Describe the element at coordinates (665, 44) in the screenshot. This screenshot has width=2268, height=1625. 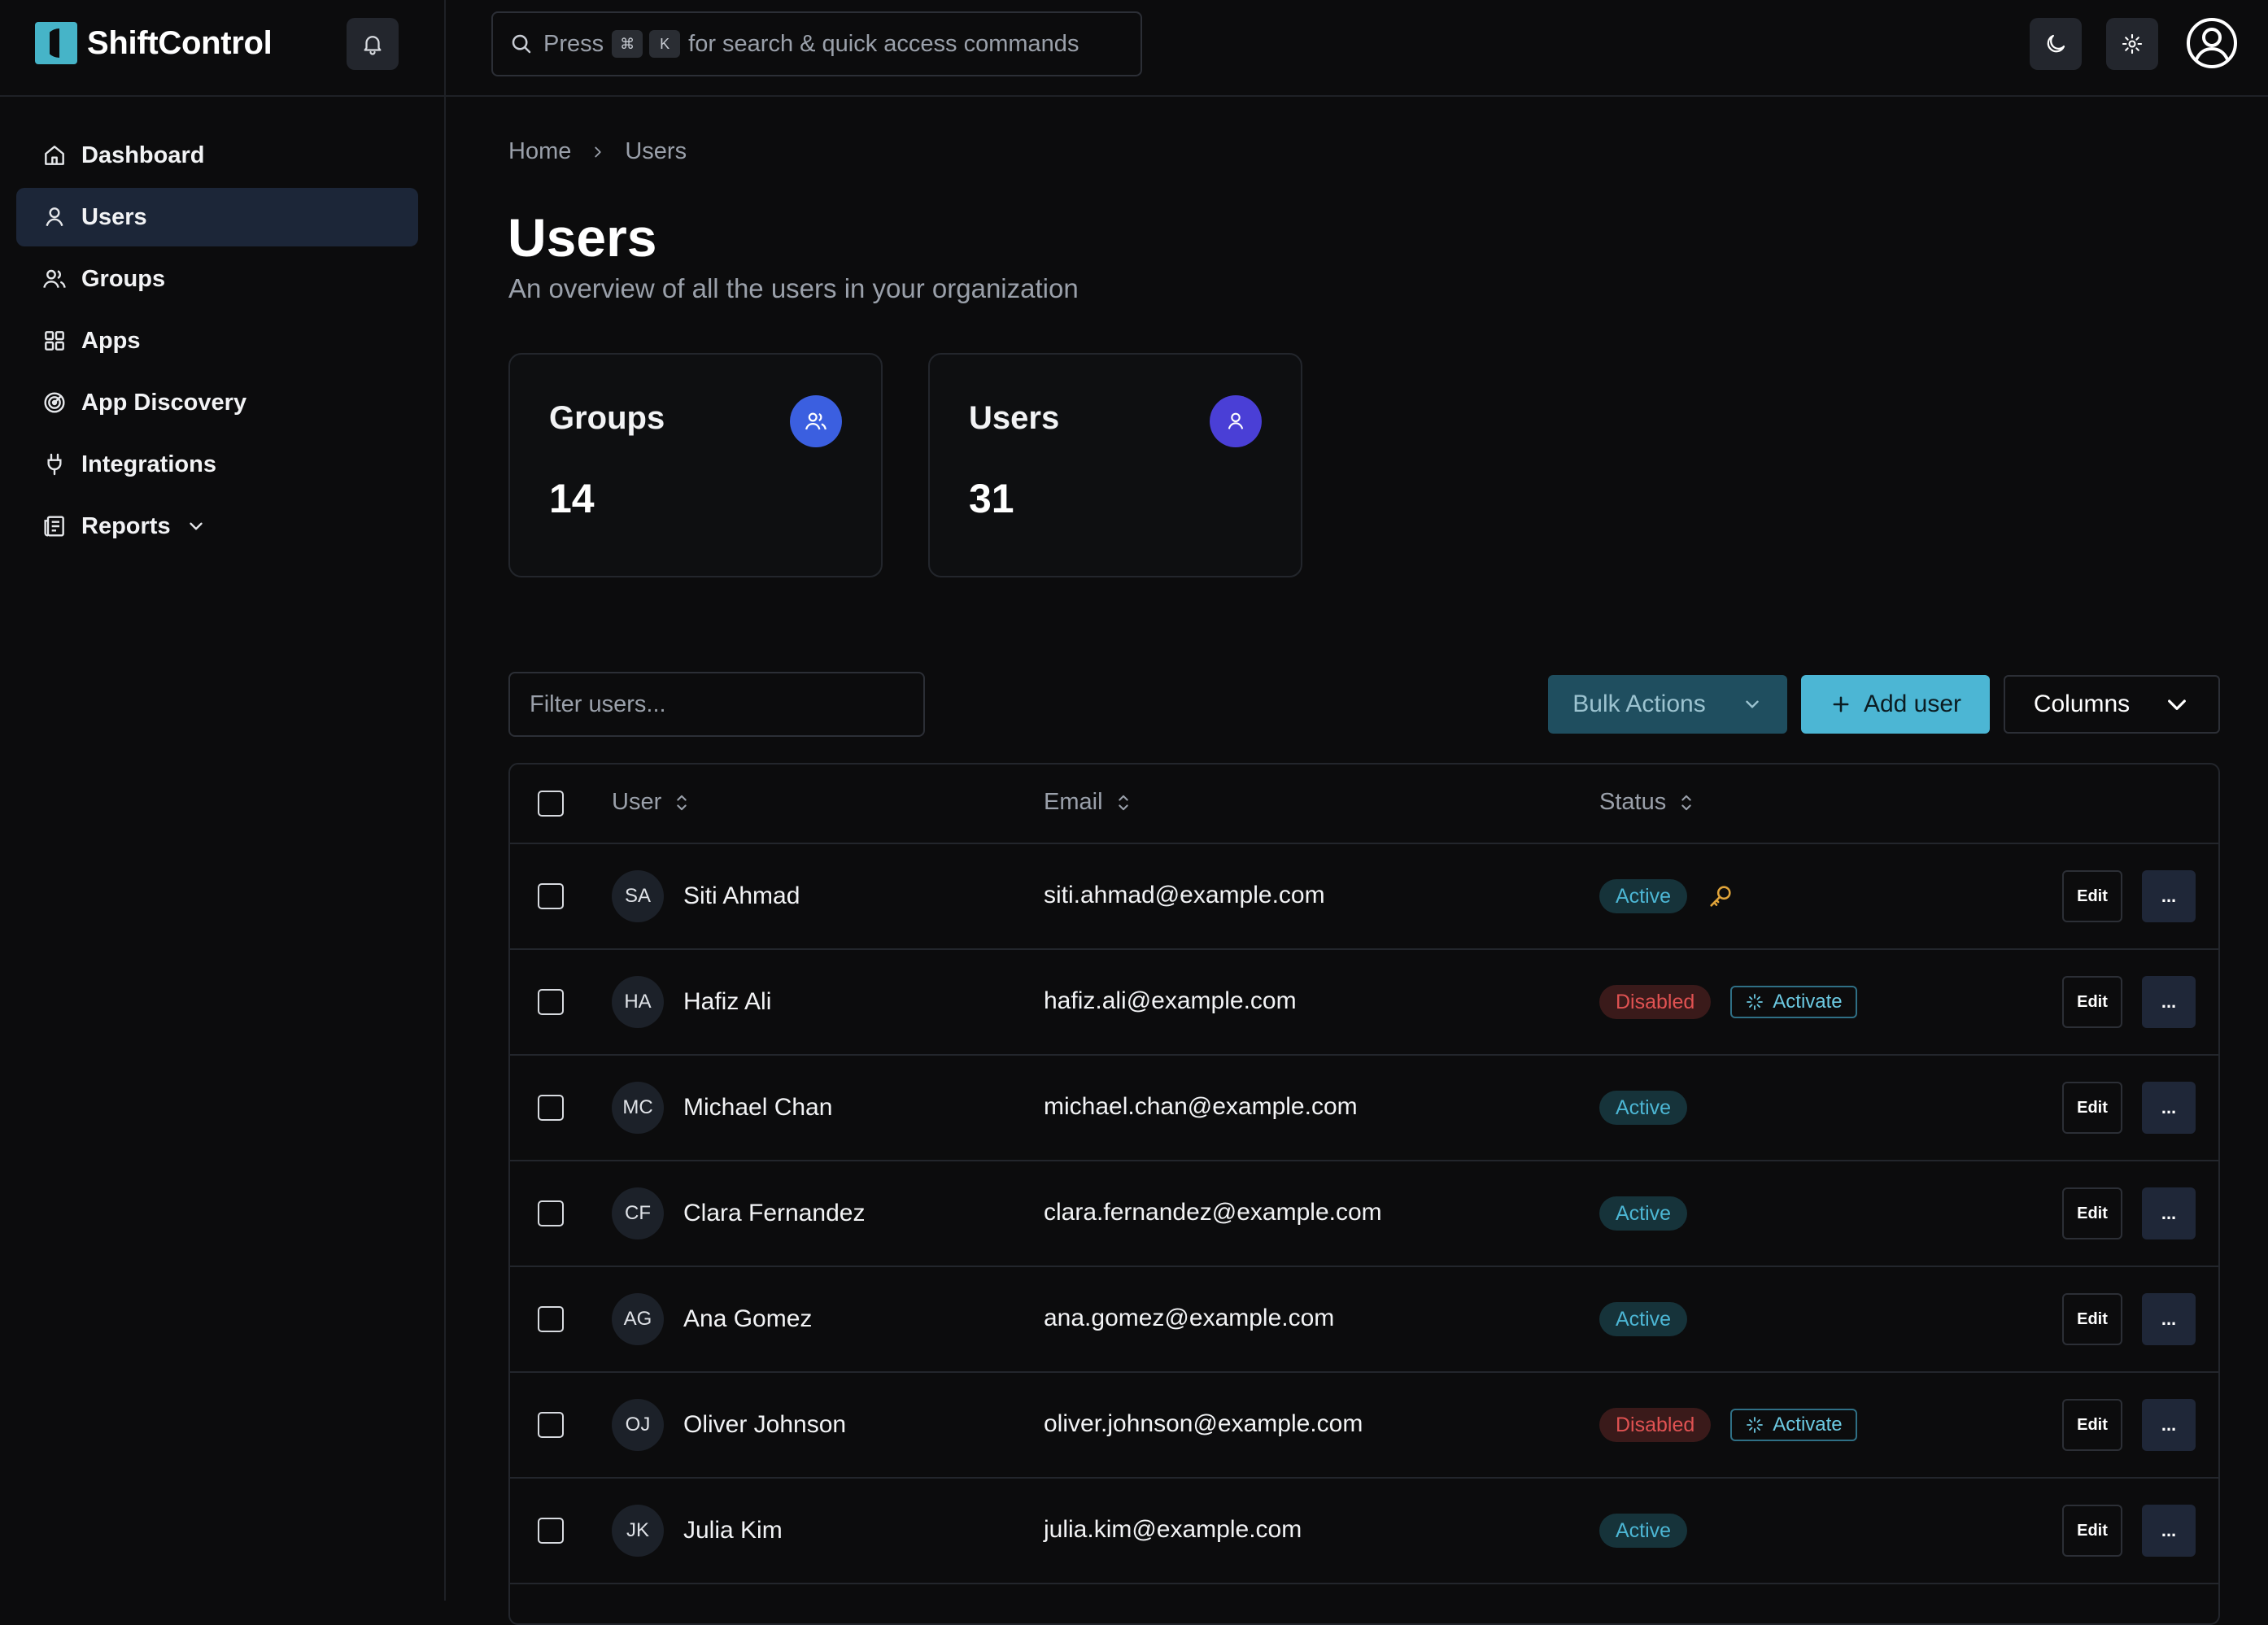
I see `k-key: K` at that location.